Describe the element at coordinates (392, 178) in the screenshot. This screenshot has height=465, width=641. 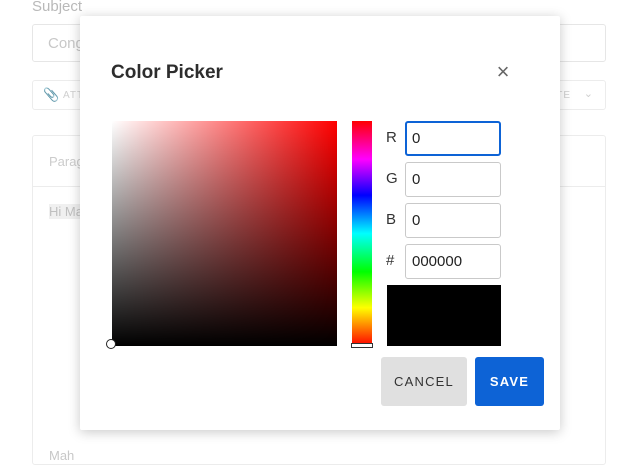
I see `green-label: G` at that location.